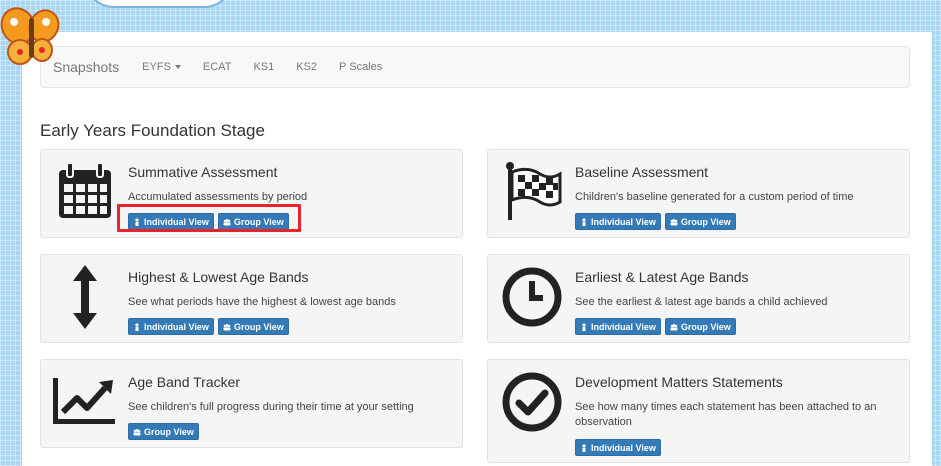 Image resolution: width=941 pixels, height=466 pixels. What do you see at coordinates (534, 191) in the screenshot?
I see `flag-checkered-icon` at bounding box center [534, 191].